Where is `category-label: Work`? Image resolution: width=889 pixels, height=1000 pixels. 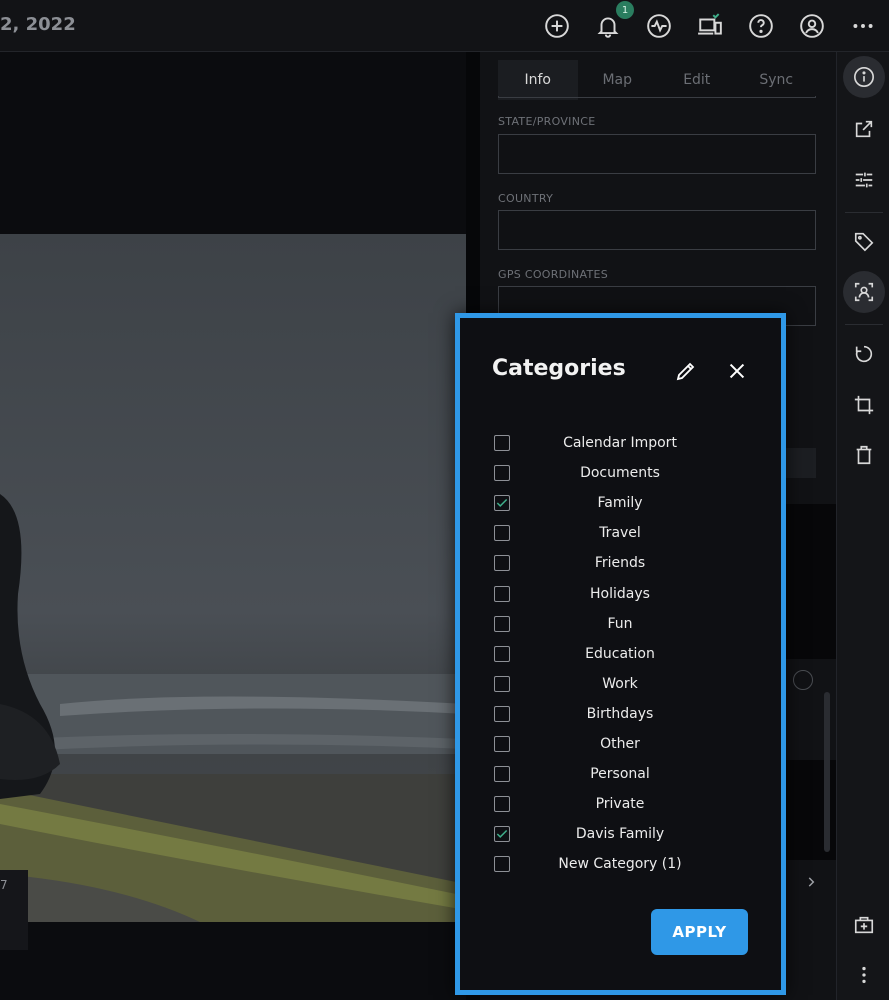
category-label: Work is located at coordinates (620, 683).